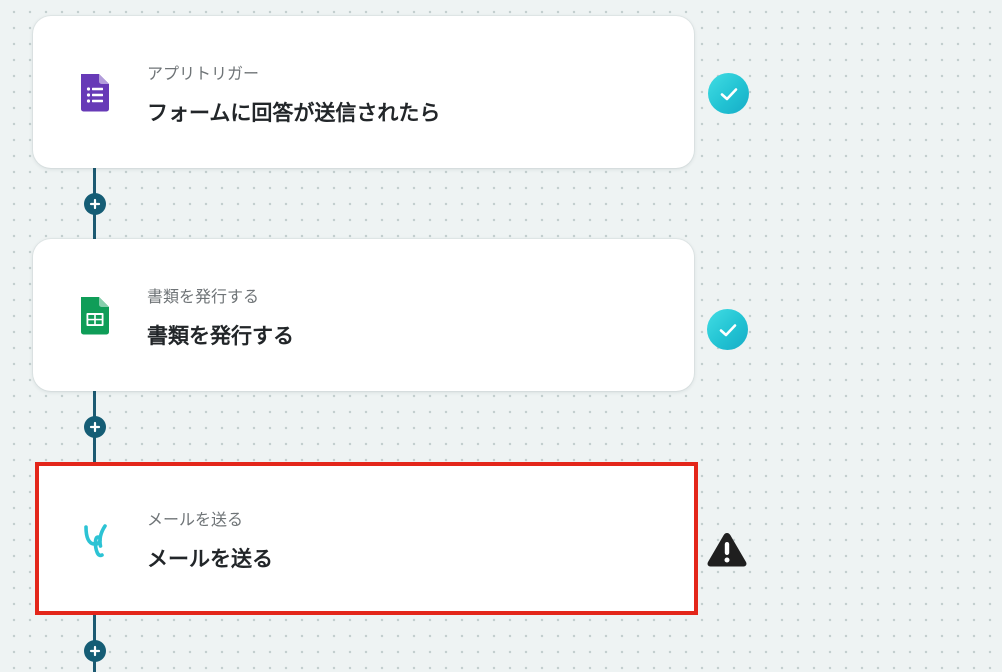 The width and height of the screenshot is (1002, 672). What do you see at coordinates (95, 93) in the screenshot?
I see `google-forms-icon` at bounding box center [95, 93].